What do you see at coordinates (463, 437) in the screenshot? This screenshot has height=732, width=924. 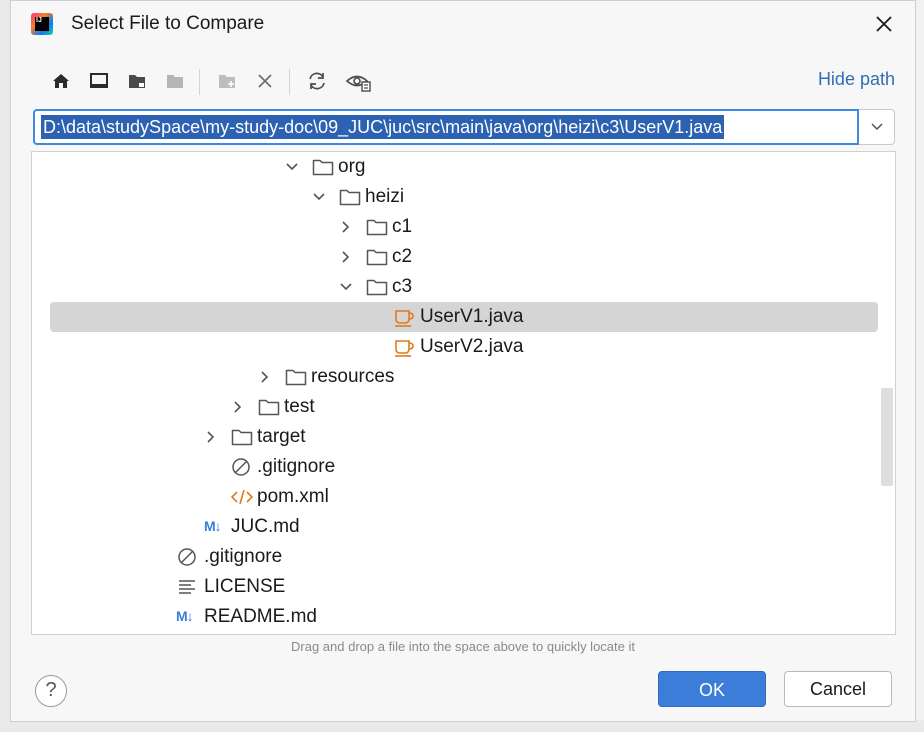 I see `tree-row: target` at bounding box center [463, 437].